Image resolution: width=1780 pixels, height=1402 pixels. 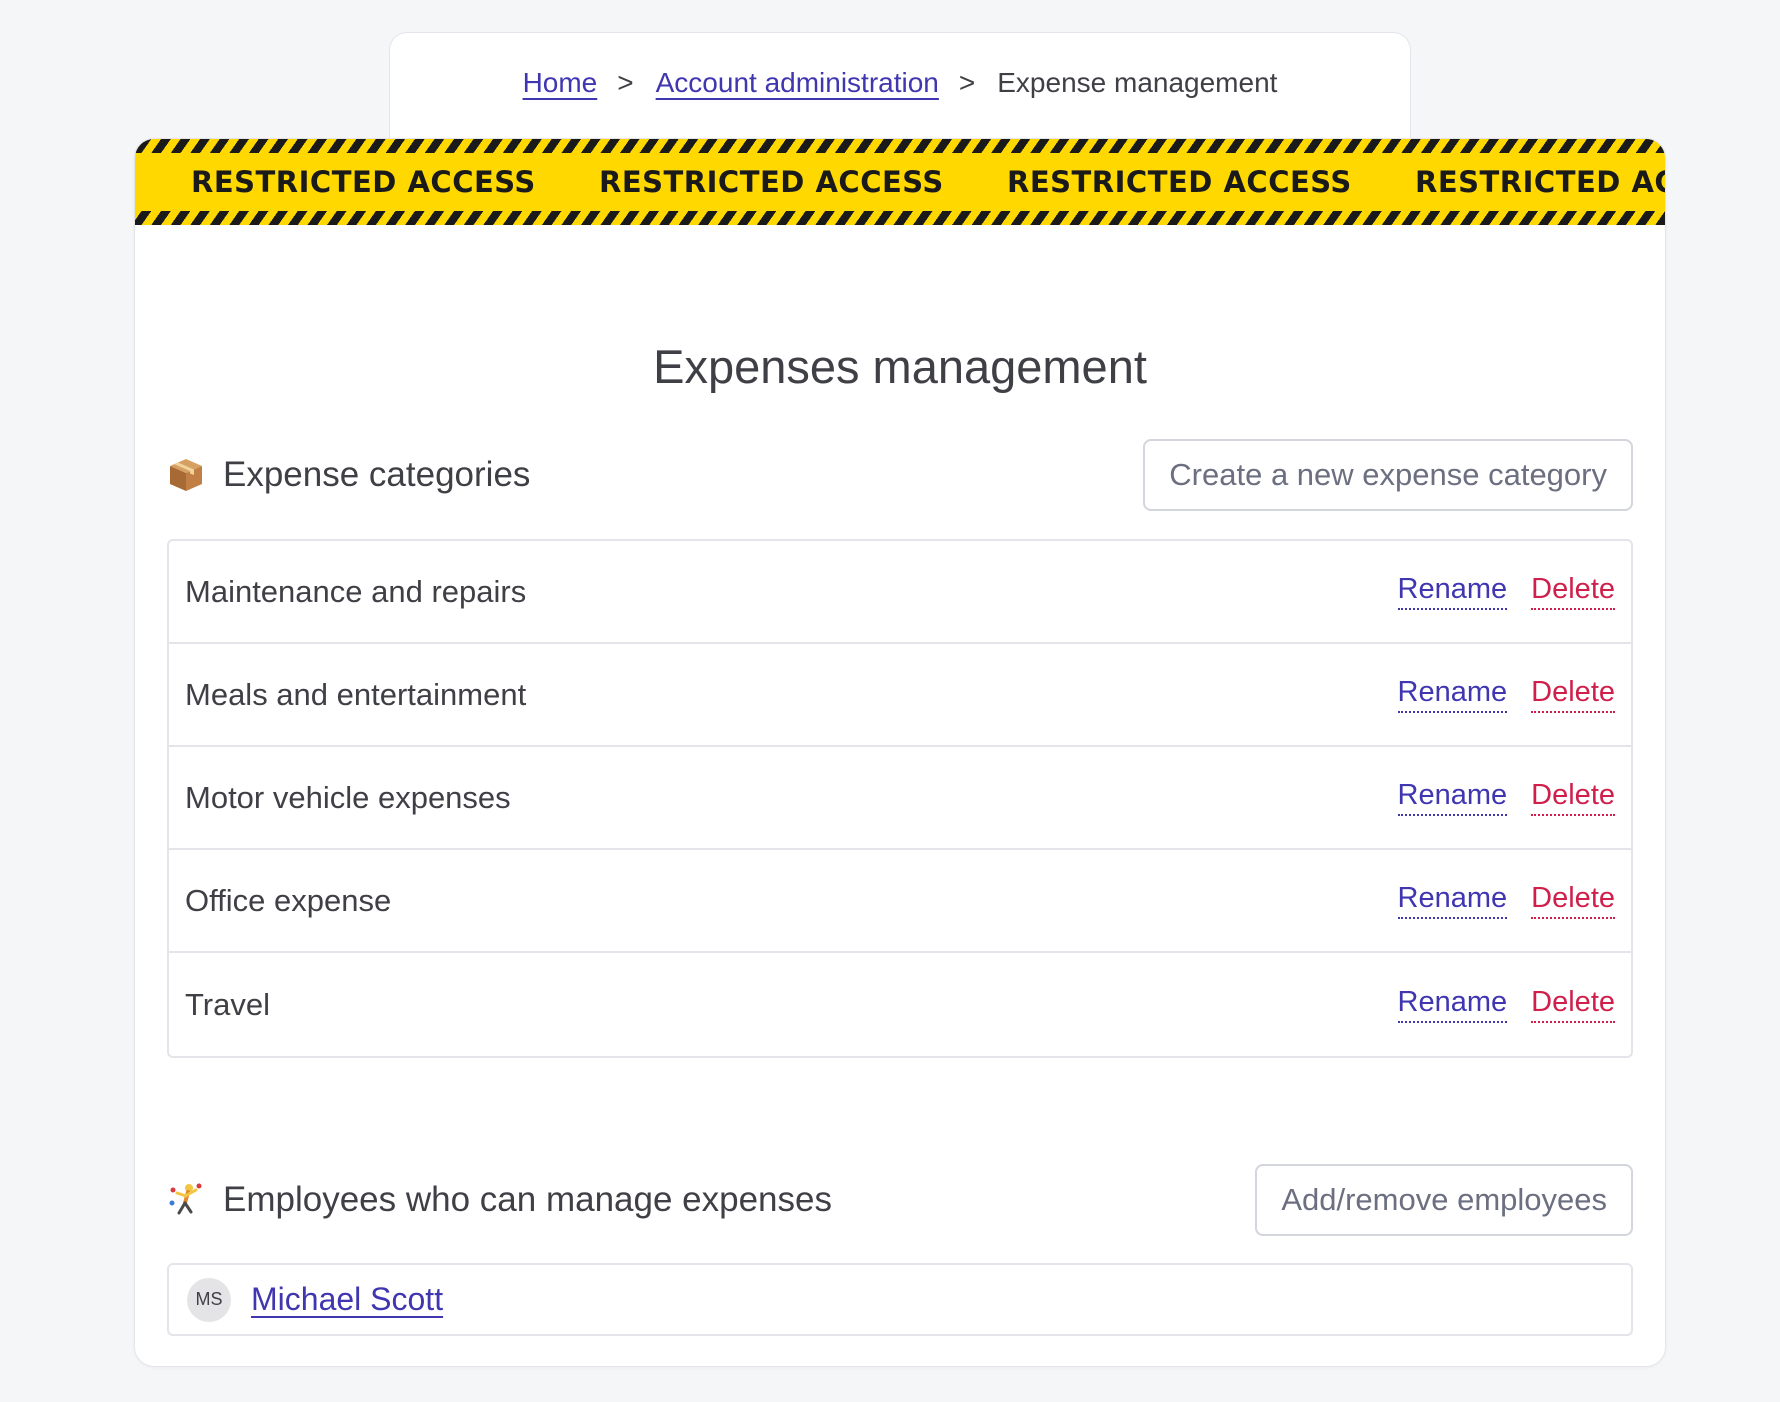 I want to click on employee-name-link: Michael Scott, so click(x=347, y=1299).